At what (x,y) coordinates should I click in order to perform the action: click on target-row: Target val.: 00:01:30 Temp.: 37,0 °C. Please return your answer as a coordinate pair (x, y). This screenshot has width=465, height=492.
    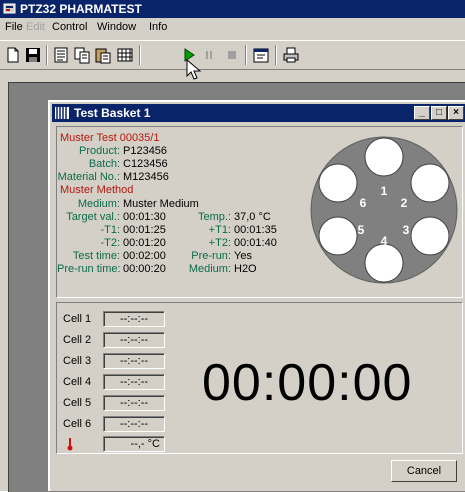
    Looking at the image, I should click on (182, 217).